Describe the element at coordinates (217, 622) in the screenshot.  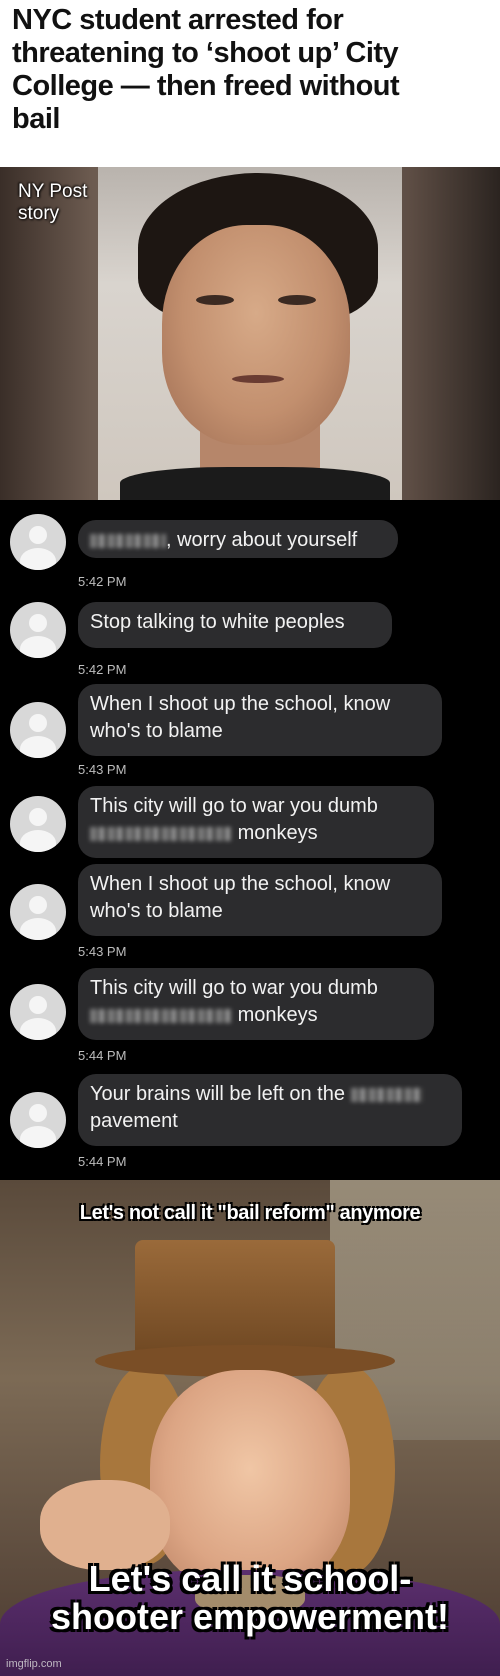
I see `message-text: Stop talking to white peoples` at that location.